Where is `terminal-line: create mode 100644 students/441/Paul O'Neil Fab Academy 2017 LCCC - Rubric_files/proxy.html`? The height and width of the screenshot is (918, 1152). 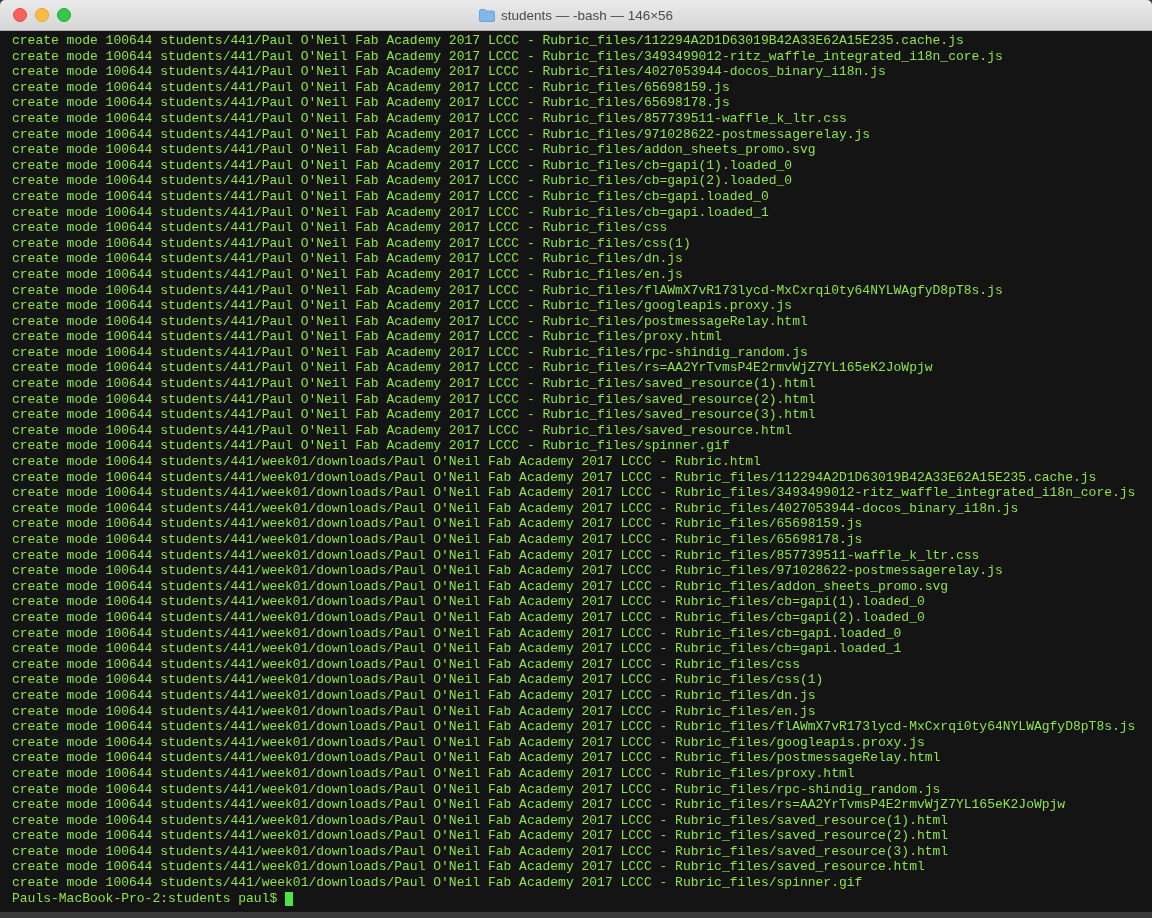 terminal-line: create mode 100644 students/441/Paul O'Neil Fab Academy 2017 LCCC - Rubric_files/proxy.html is located at coordinates (367, 337).